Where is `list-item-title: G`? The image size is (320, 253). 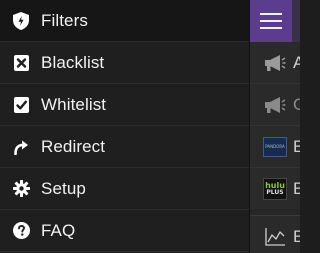
list-item-title: G is located at coordinates (296, 104).